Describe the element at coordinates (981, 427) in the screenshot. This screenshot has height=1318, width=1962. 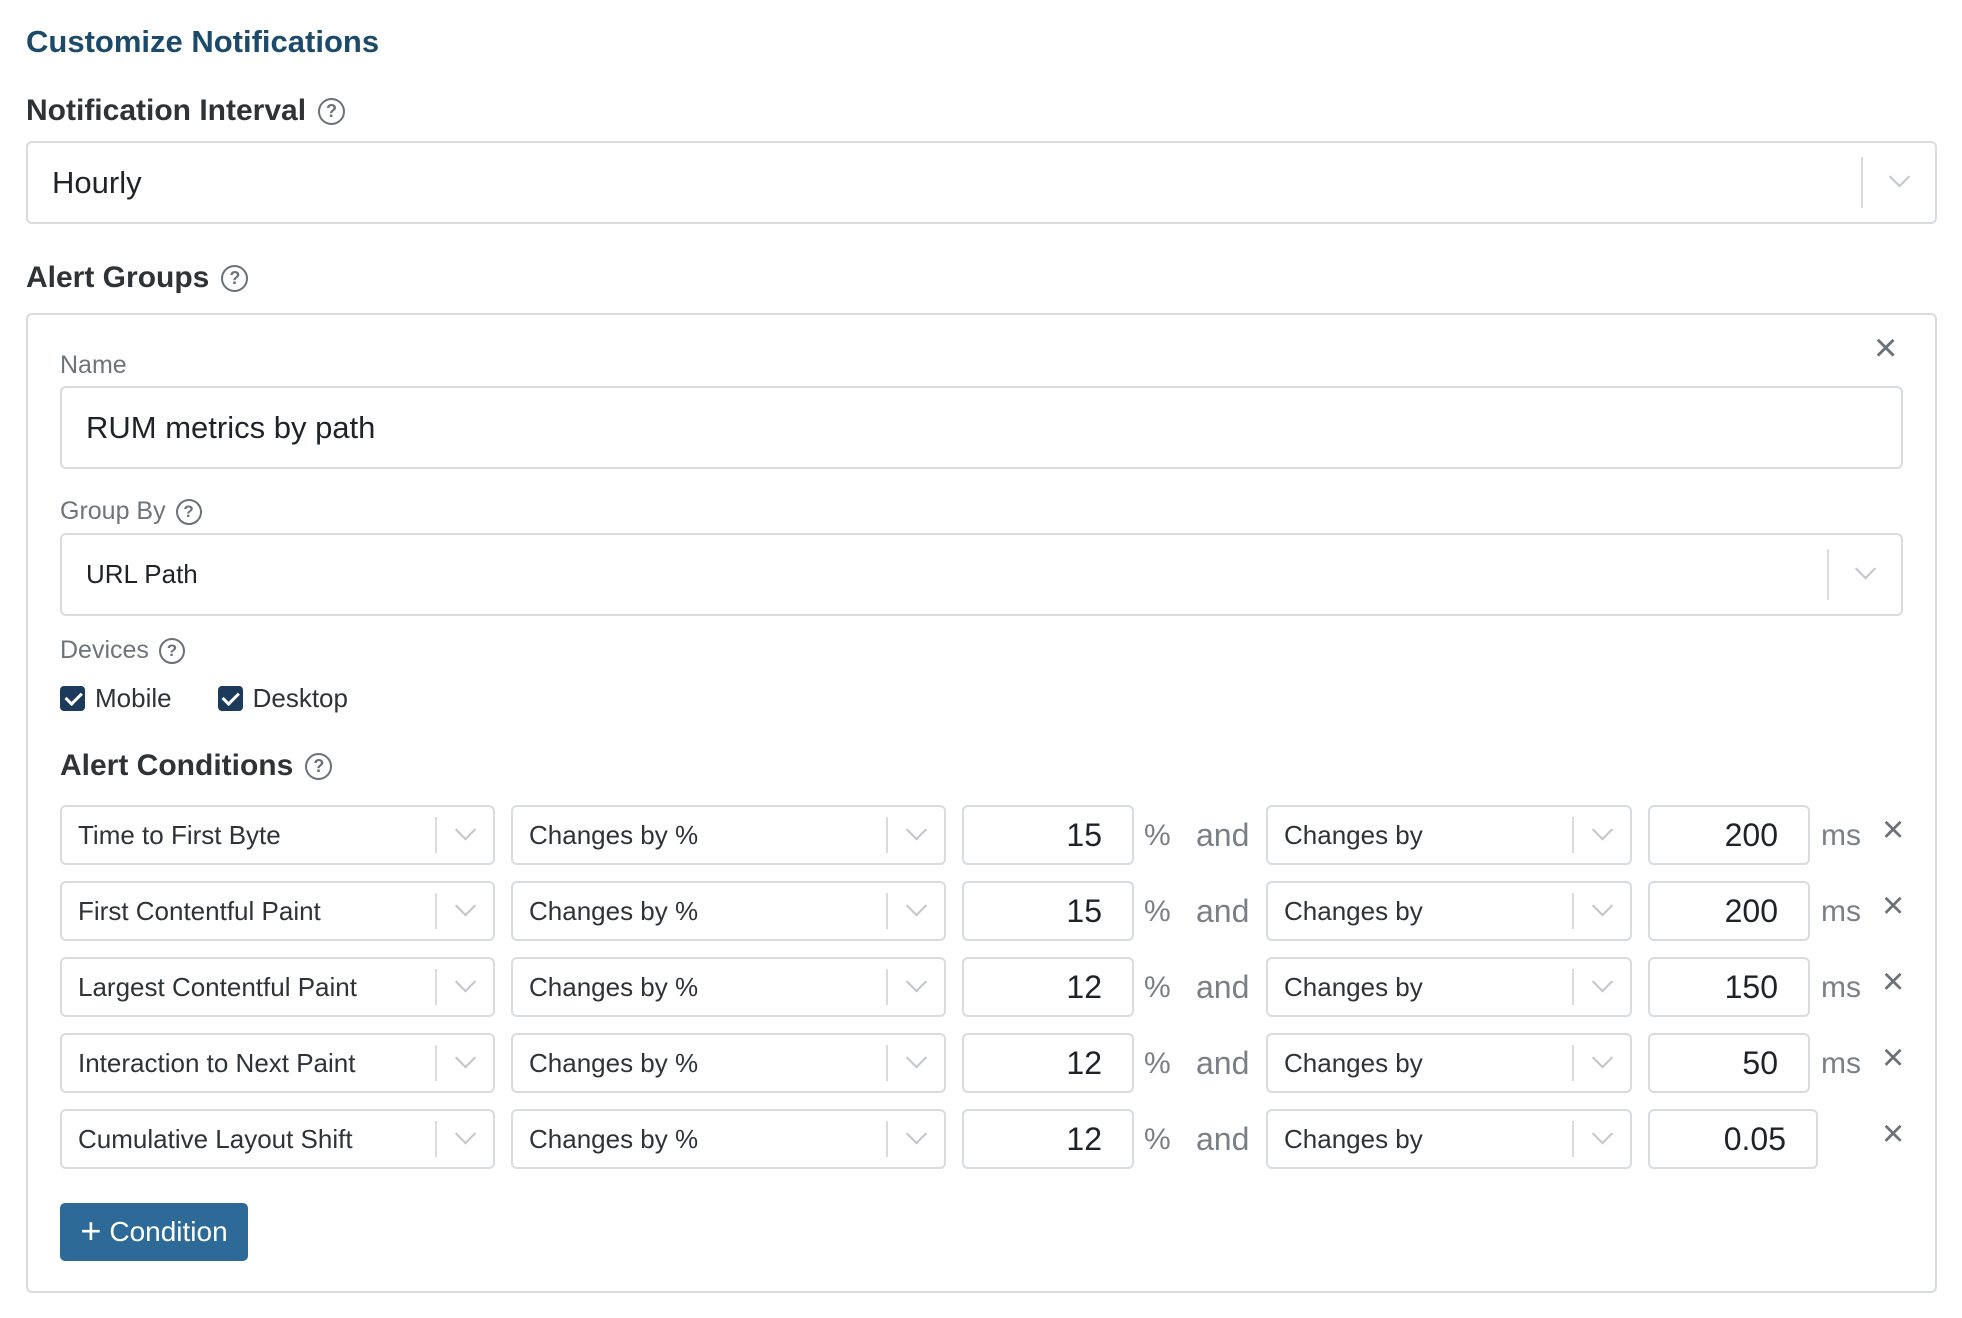
I see `group-name-input: RUM metrics by path` at that location.